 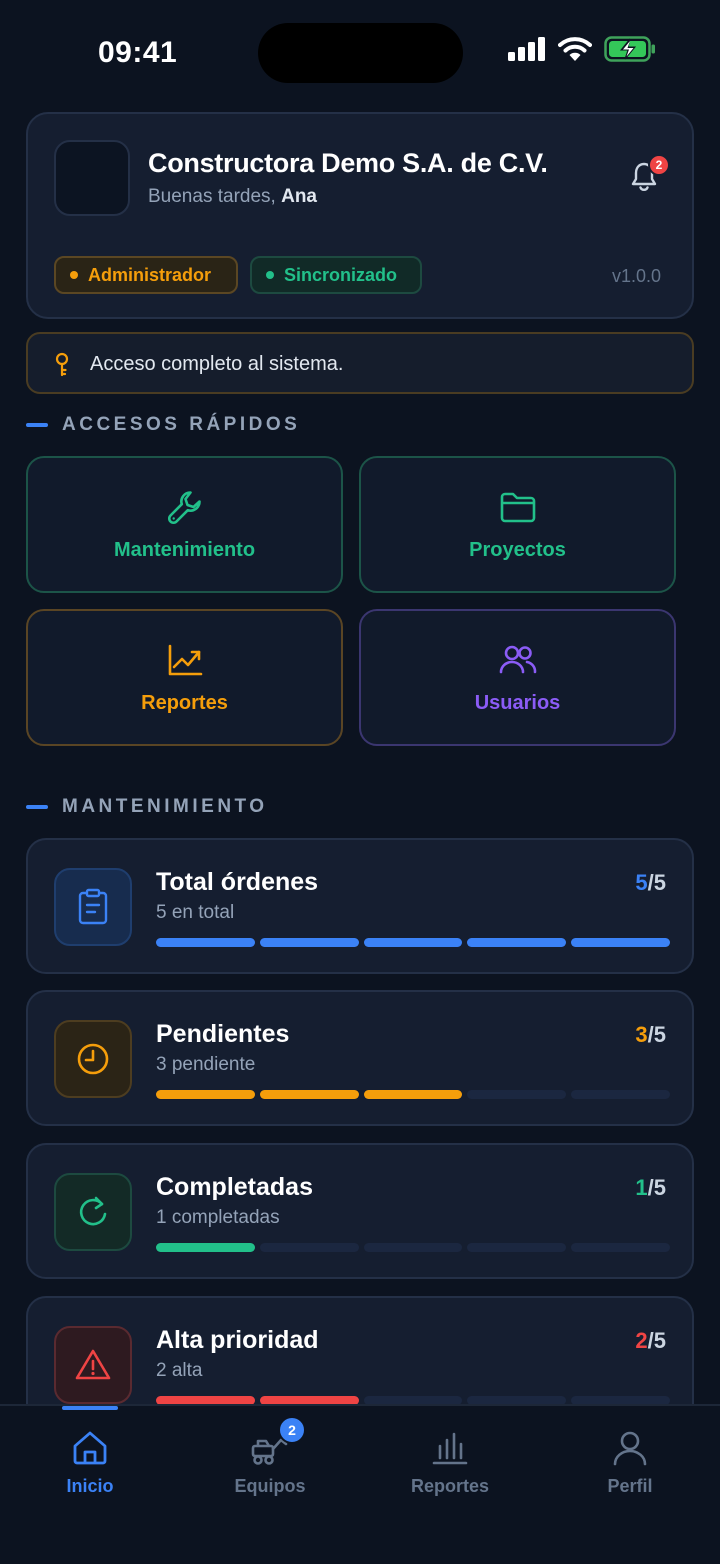 What do you see at coordinates (630, 1486) in the screenshot?
I see `nav-label: Perfil` at bounding box center [630, 1486].